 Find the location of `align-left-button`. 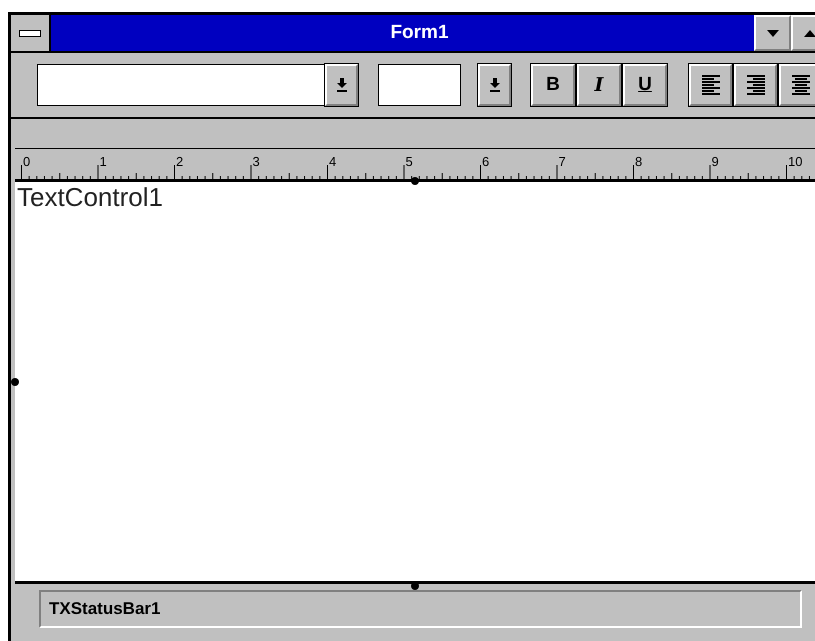

align-left-button is located at coordinates (710, 85).